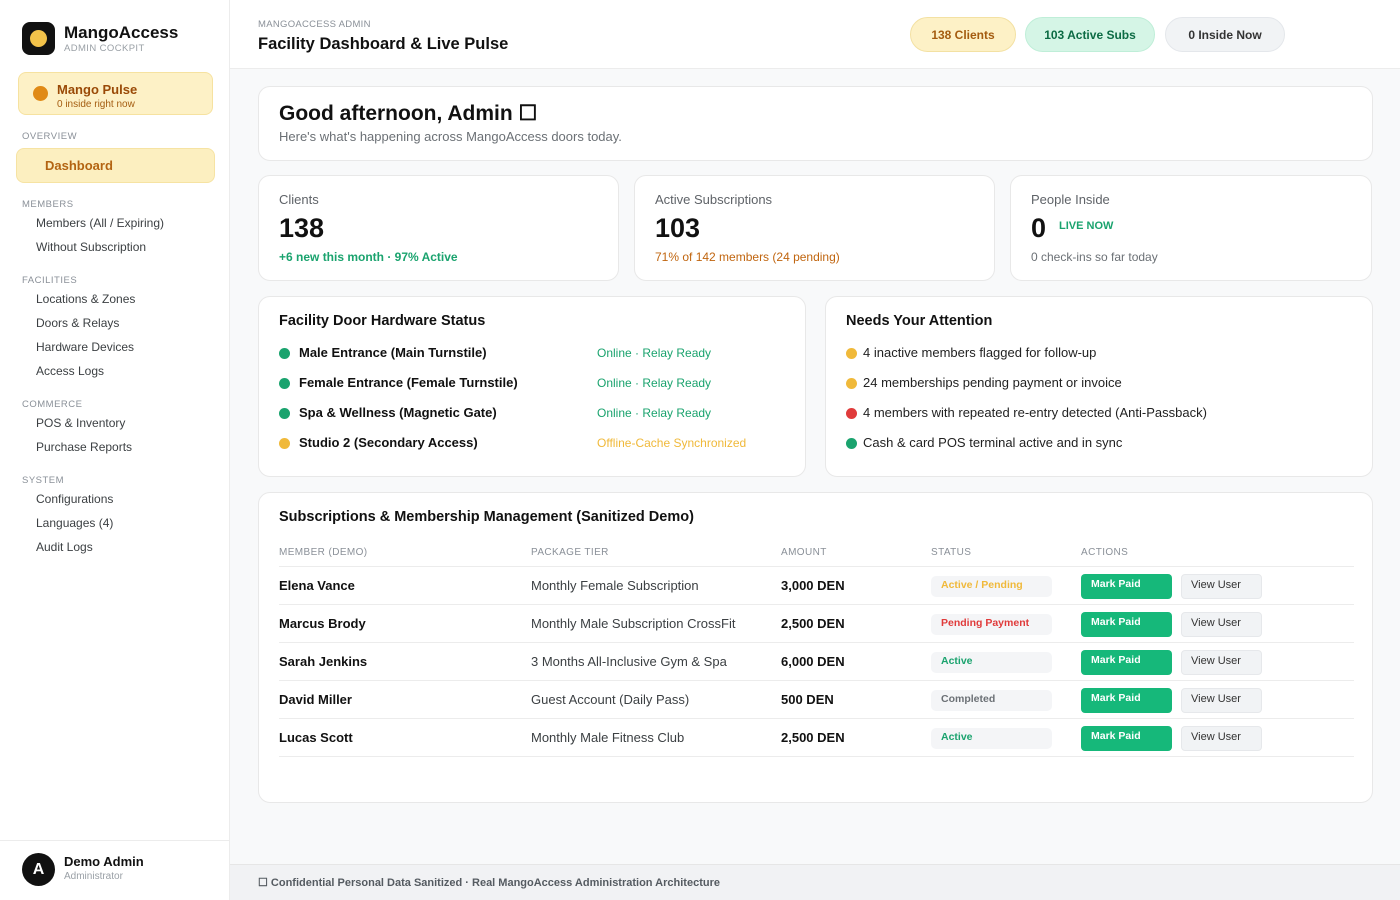 The image size is (1400, 900). Describe the element at coordinates (115, 165) in the screenshot. I see `sidebar-item-dashboard: Dashboard` at that location.